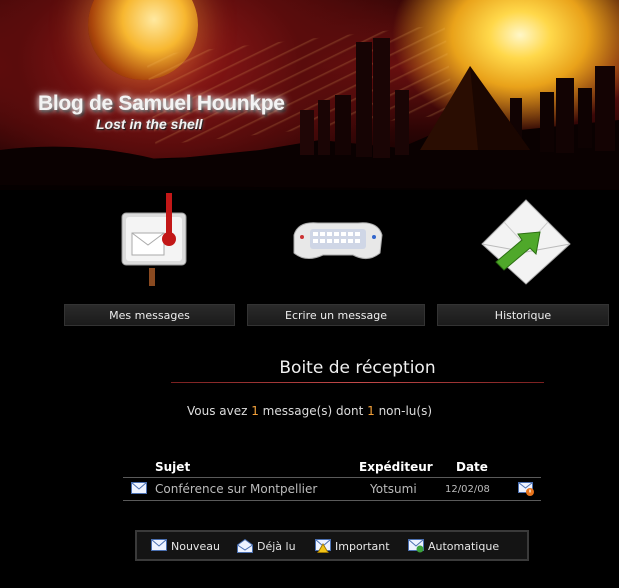 This screenshot has height=588, width=619. What do you see at coordinates (396, 467) in the screenshot?
I see `column-header-sender: Expéditeur` at bounding box center [396, 467].